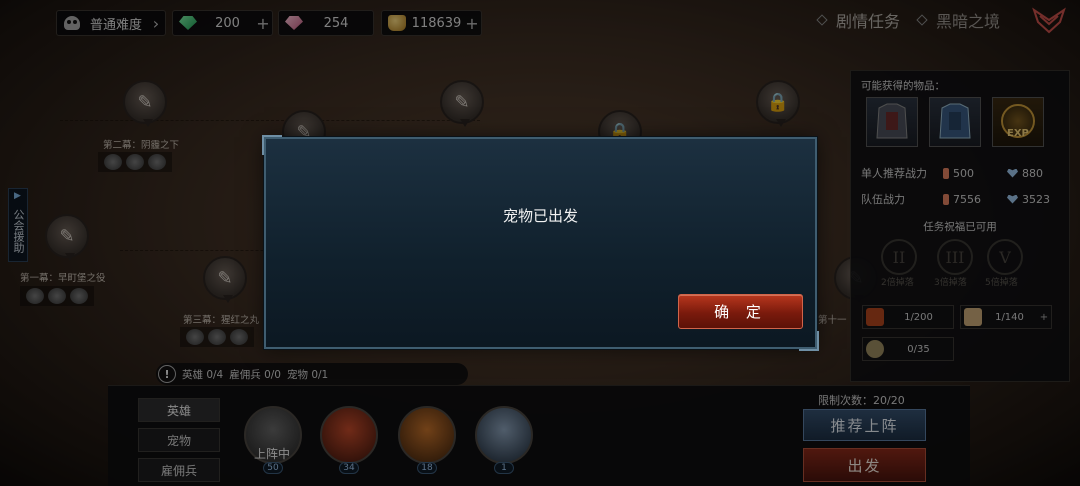  I want to click on confirm-button: 确 定, so click(740, 311).